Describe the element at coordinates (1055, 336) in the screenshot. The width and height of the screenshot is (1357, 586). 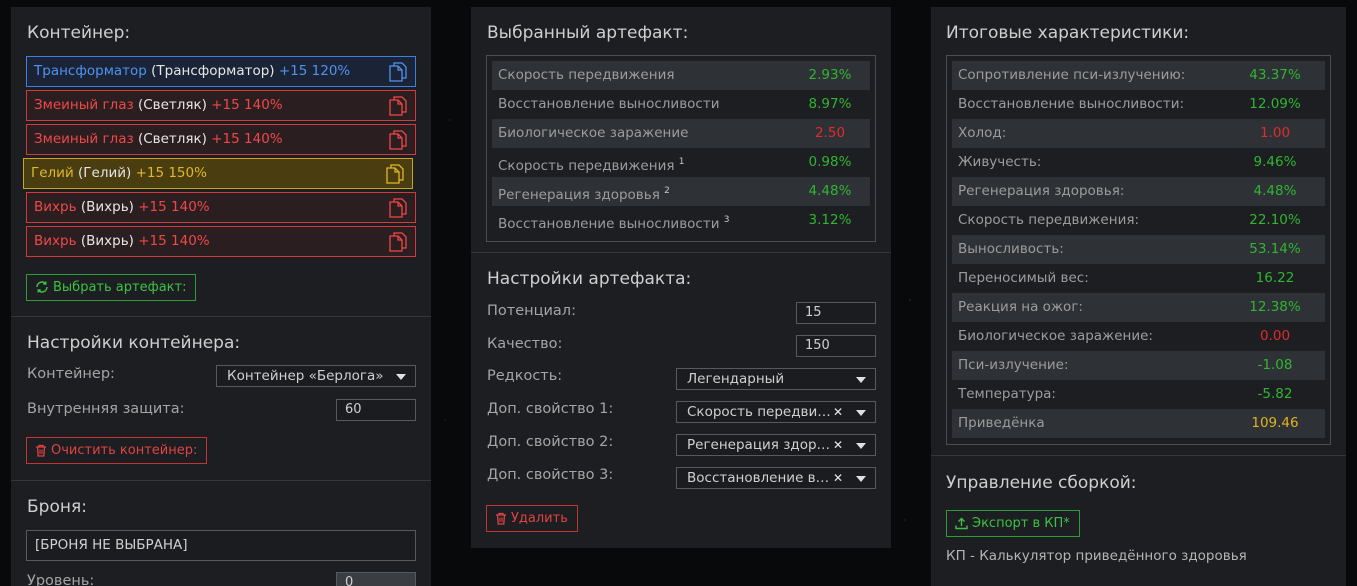
I see `stat-label: Биологическое заражение:` at that location.